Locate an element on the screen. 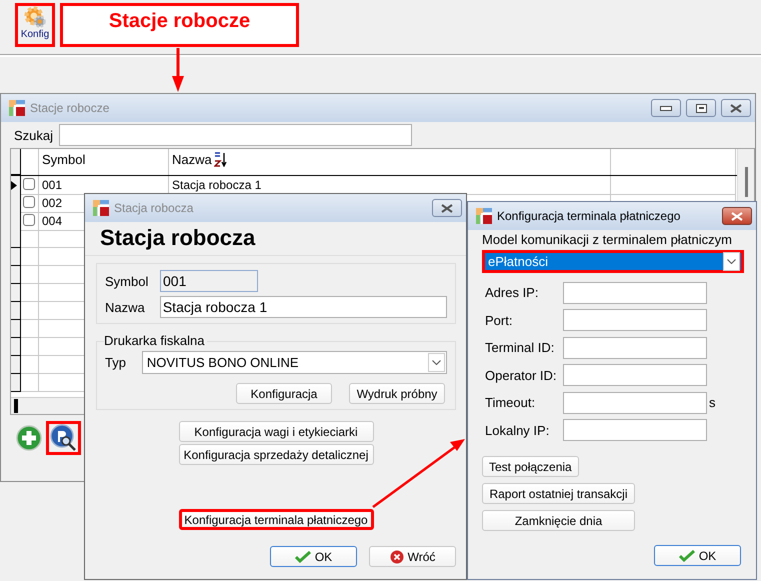 The image size is (761, 581). config-button: Konfiguracja wagi i etykieciarki is located at coordinates (276, 431).